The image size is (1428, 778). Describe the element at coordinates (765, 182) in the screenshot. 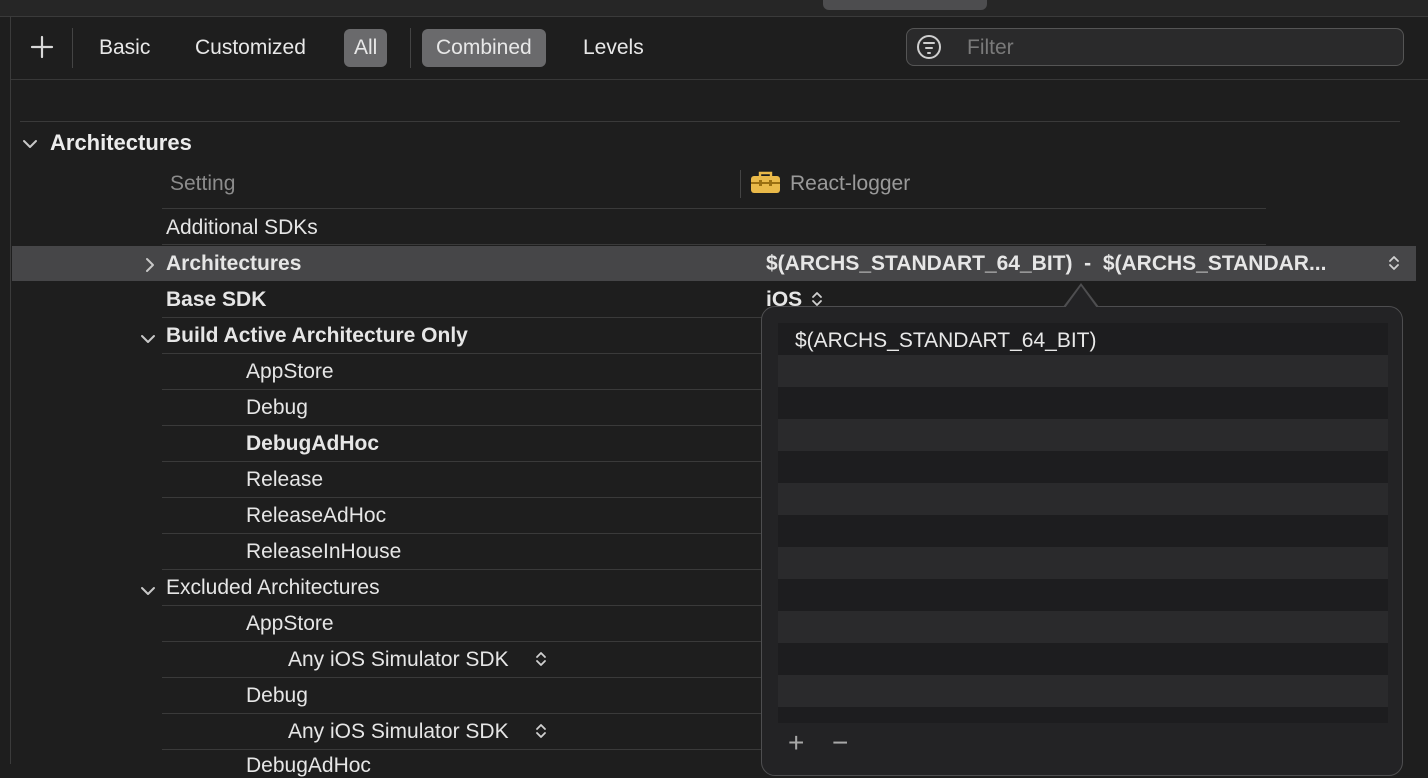

I see `toolbox-icon` at that location.